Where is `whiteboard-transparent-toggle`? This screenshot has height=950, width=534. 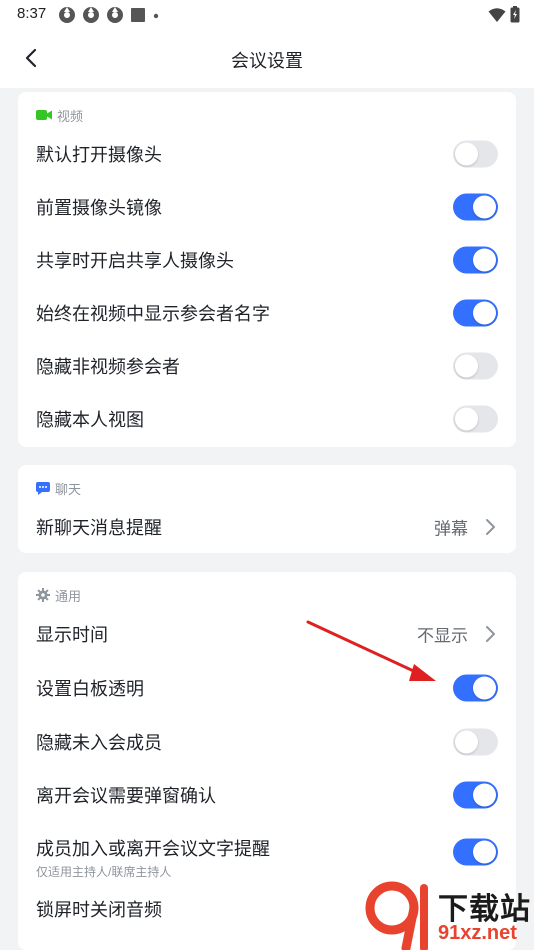
whiteboard-transparent-toggle is located at coordinates (475, 687).